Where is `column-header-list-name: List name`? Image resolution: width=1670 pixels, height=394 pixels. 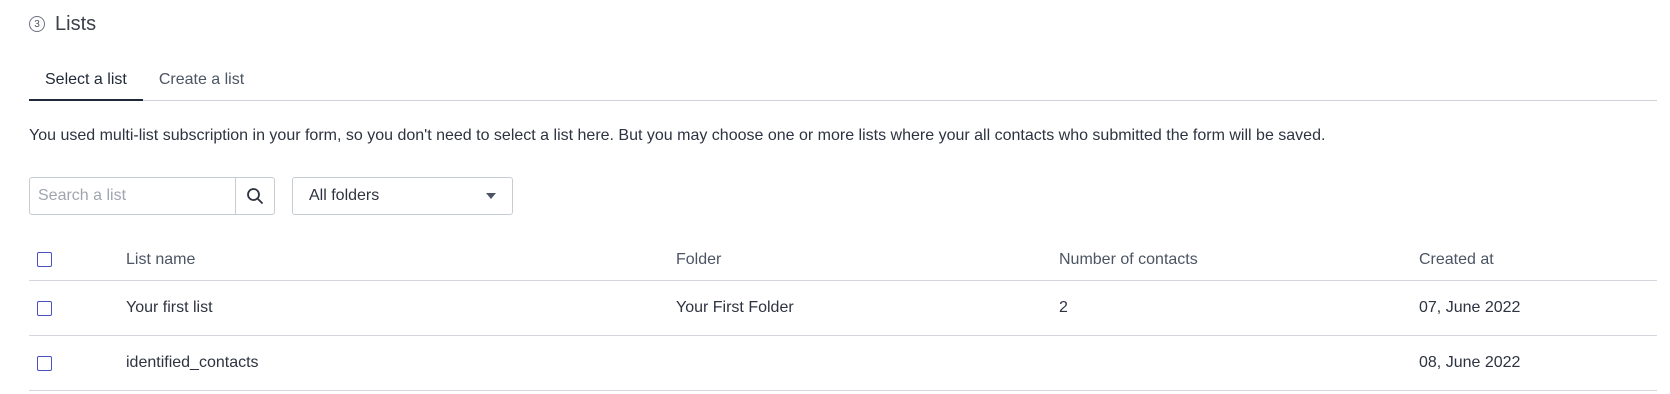
column-header-list-name: List name is located at coordinates (160, 259).